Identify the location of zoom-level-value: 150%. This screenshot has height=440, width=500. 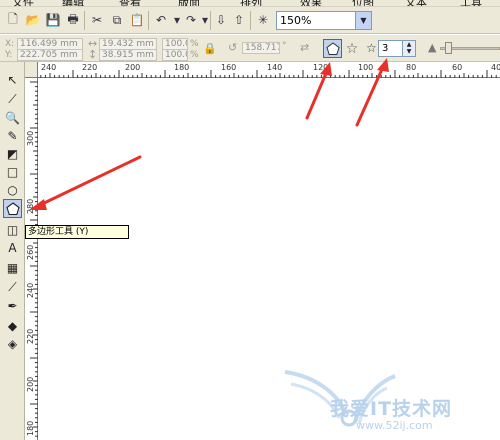
(296, 20).